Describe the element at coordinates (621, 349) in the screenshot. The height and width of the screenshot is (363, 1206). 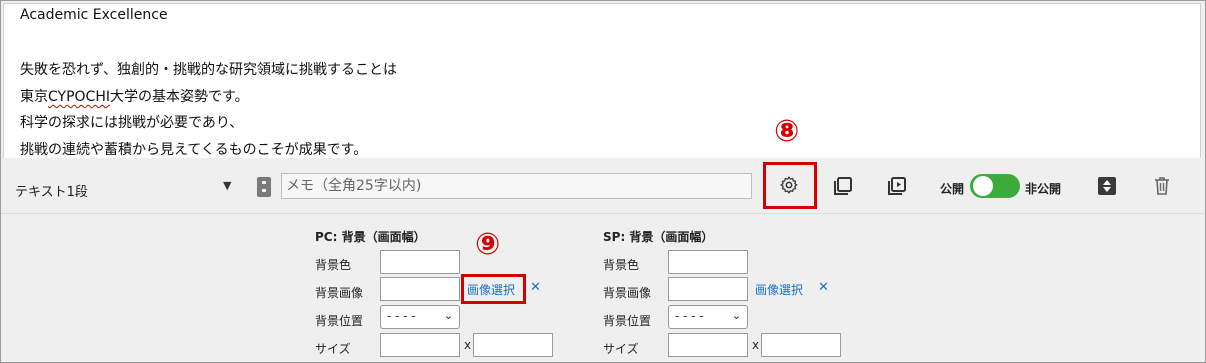
I see `sp-size-label: サイズ` at that location.